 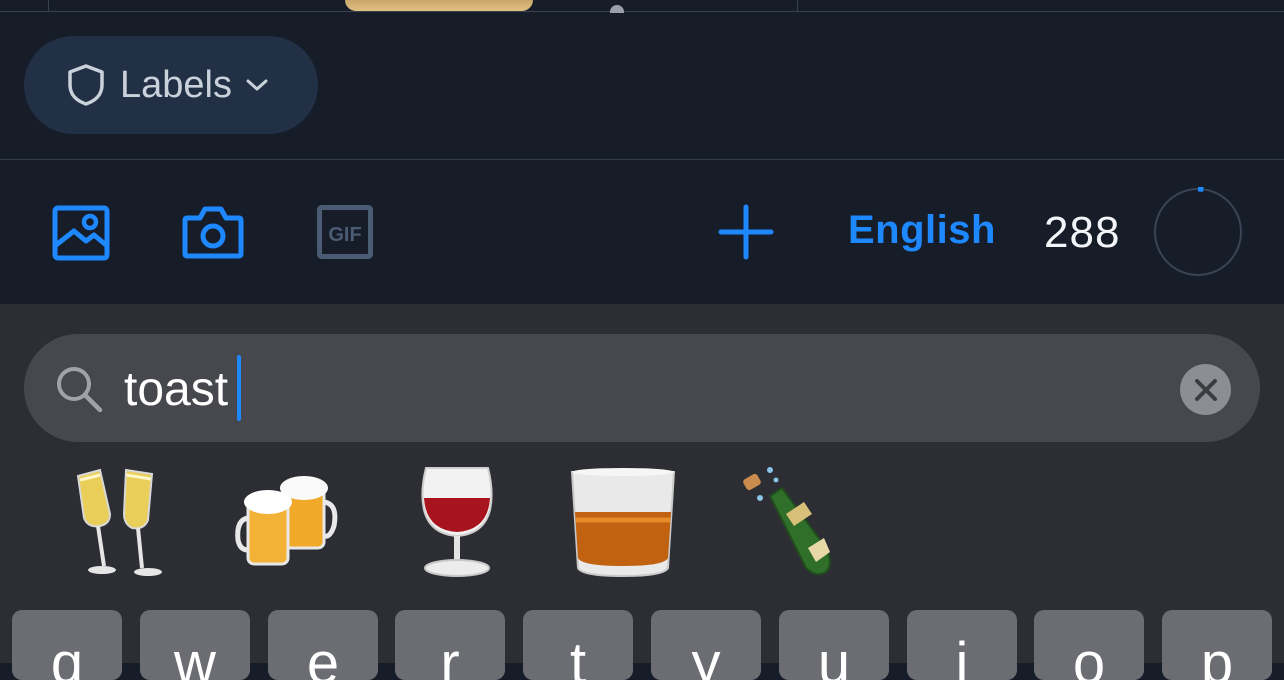 I want to click on key-t: t, so click(x=578, y=645).